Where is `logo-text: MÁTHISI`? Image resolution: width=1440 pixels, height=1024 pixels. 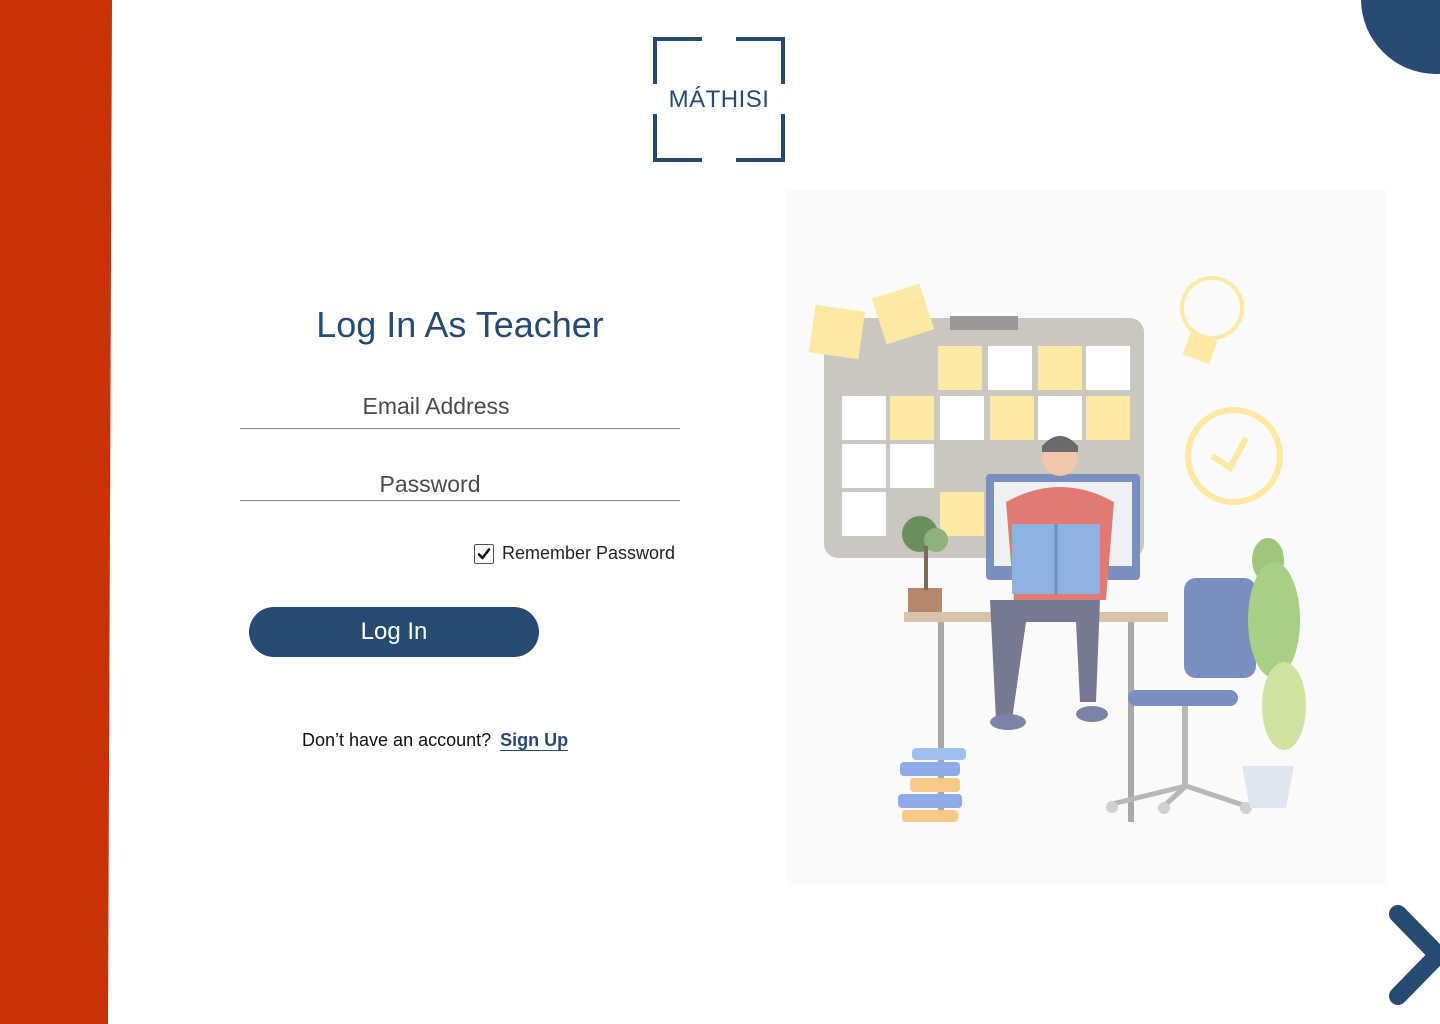
logo-text: MÁTHISI is located at coordinates (719, 99).